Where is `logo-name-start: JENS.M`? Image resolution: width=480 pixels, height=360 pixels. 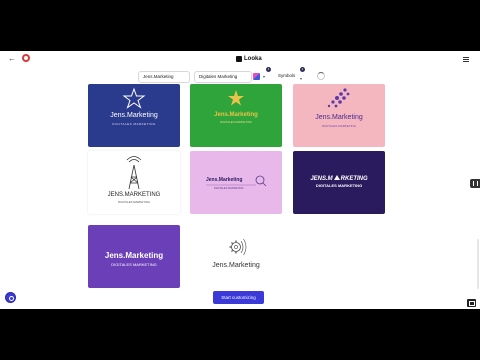 logo-name-start: JENS.M is located at coordinates (321, 179).